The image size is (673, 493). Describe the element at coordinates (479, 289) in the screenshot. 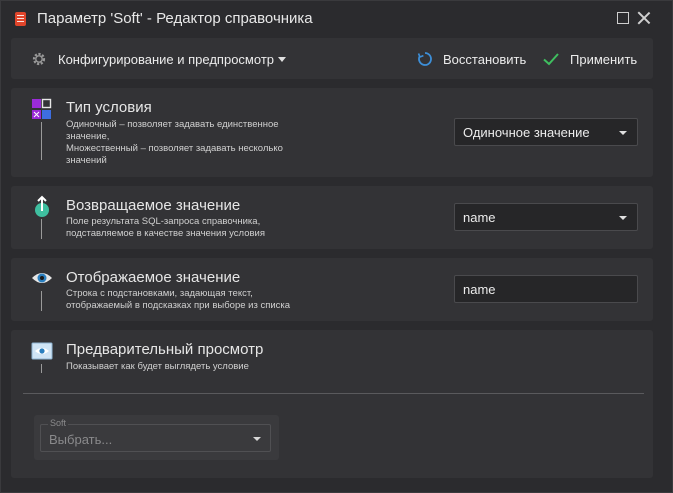

I see `display-value-value: name` at that location.